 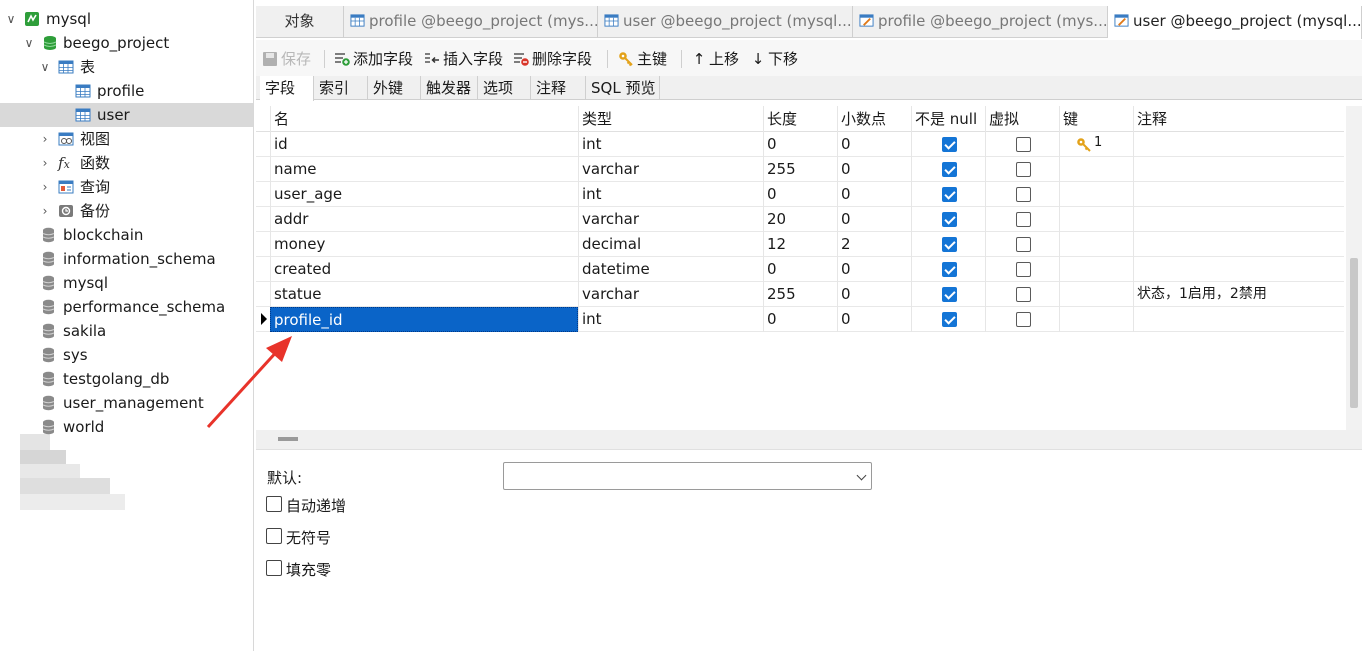 I want to click on header-name: 名, so click(x=424, y=119).